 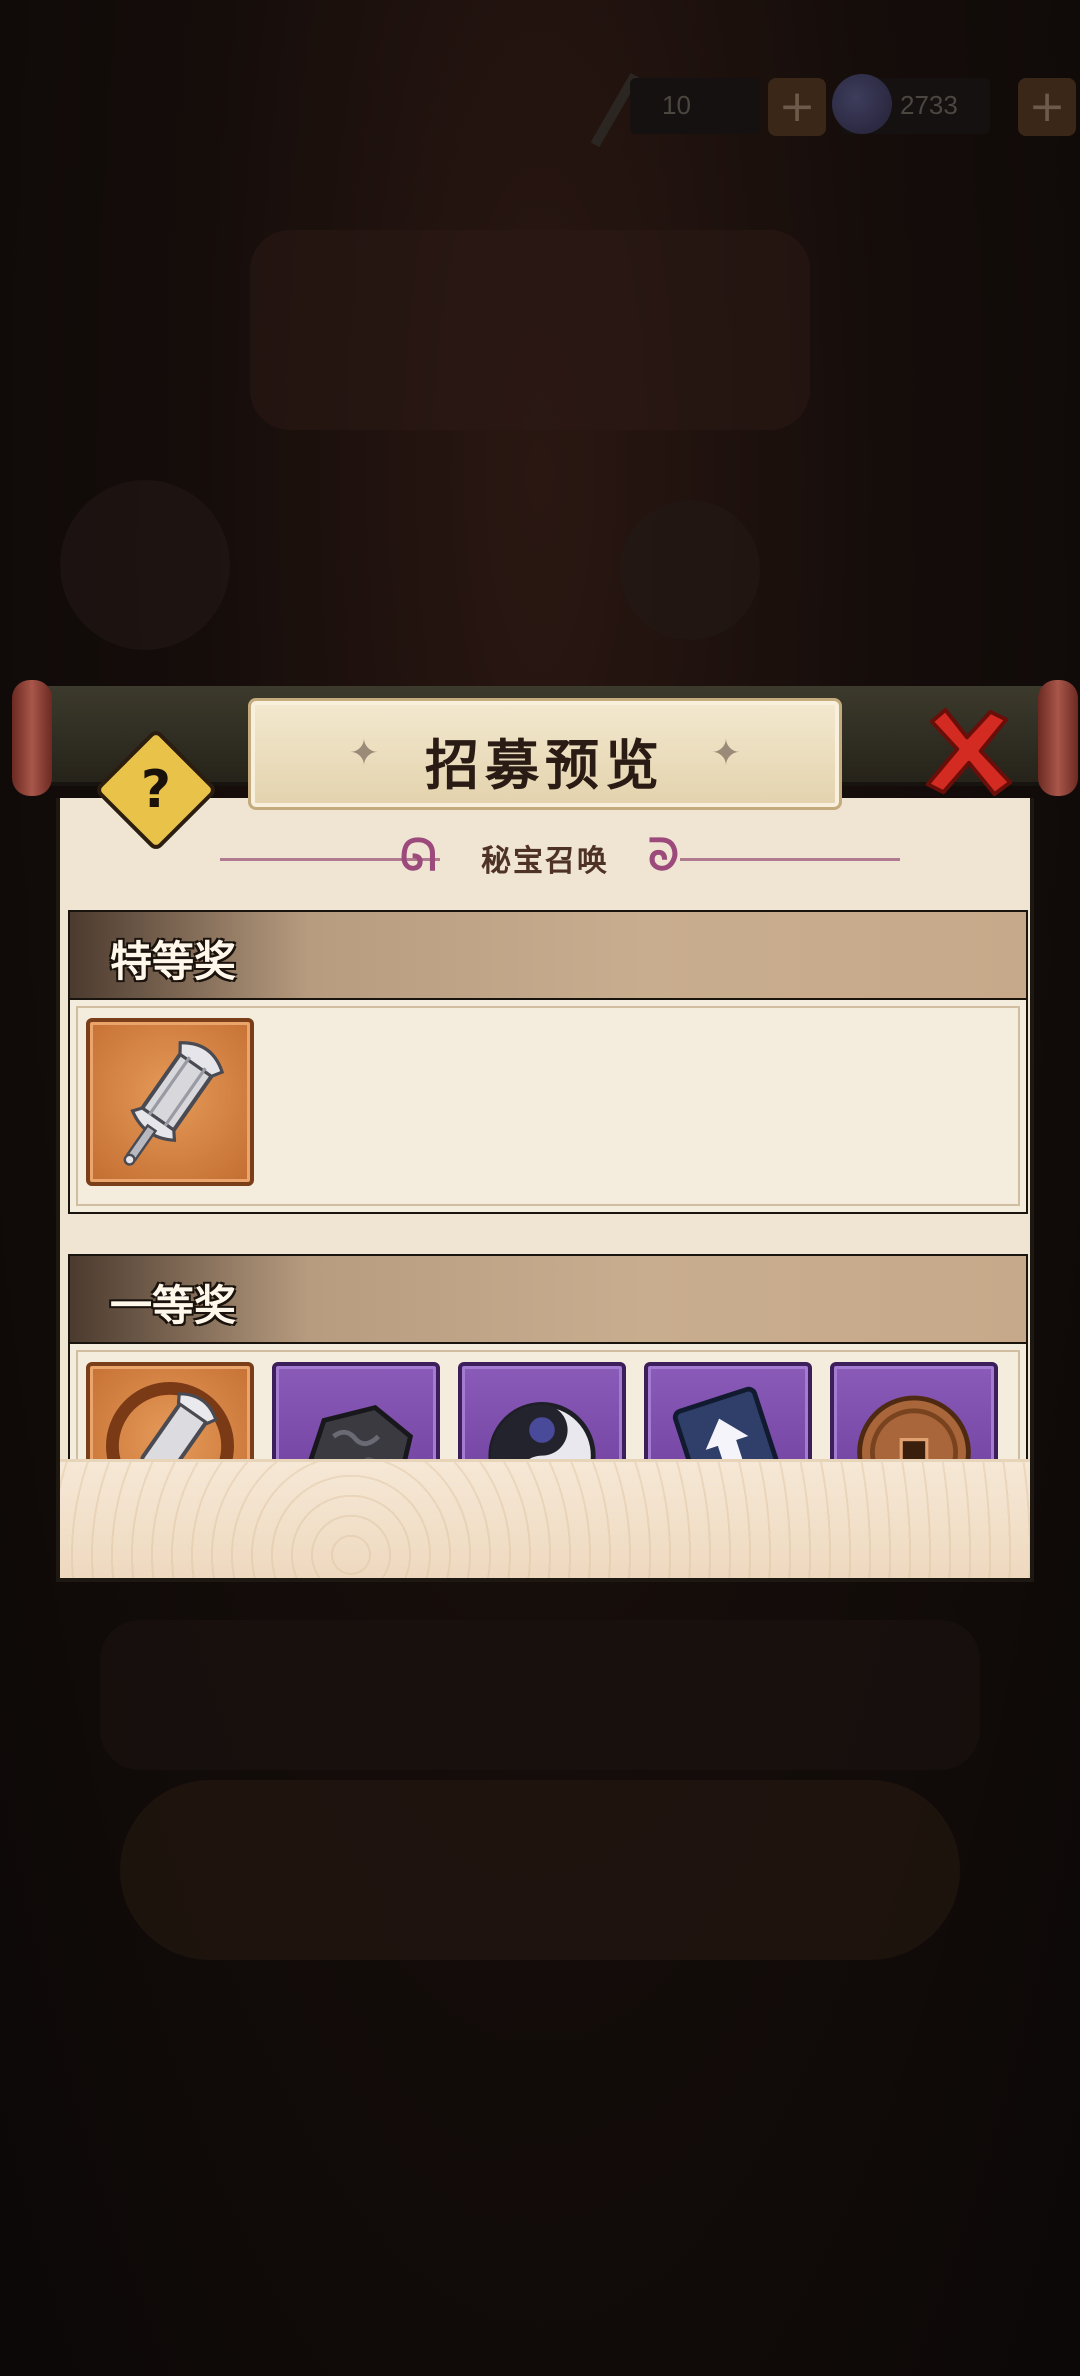 I want to click on add-scroll-button: +, so click(x=797, y=107).